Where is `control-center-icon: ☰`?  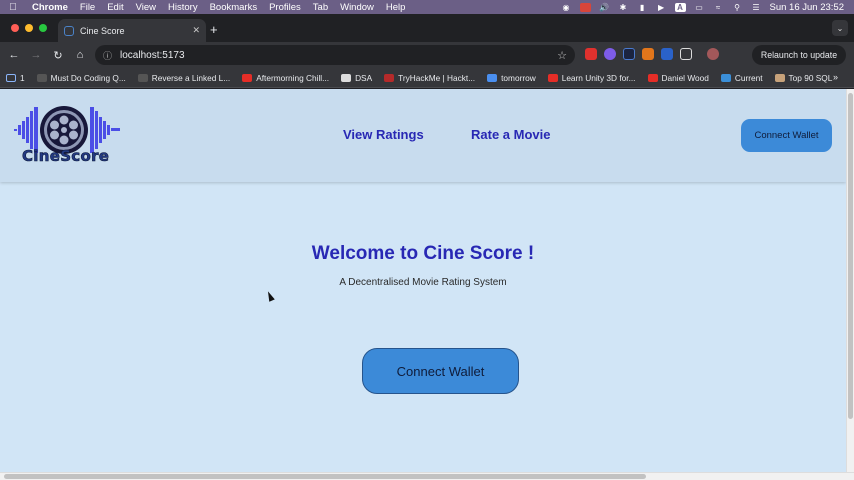
control-center-icon: ☰ is located at coordinates (756, 7).